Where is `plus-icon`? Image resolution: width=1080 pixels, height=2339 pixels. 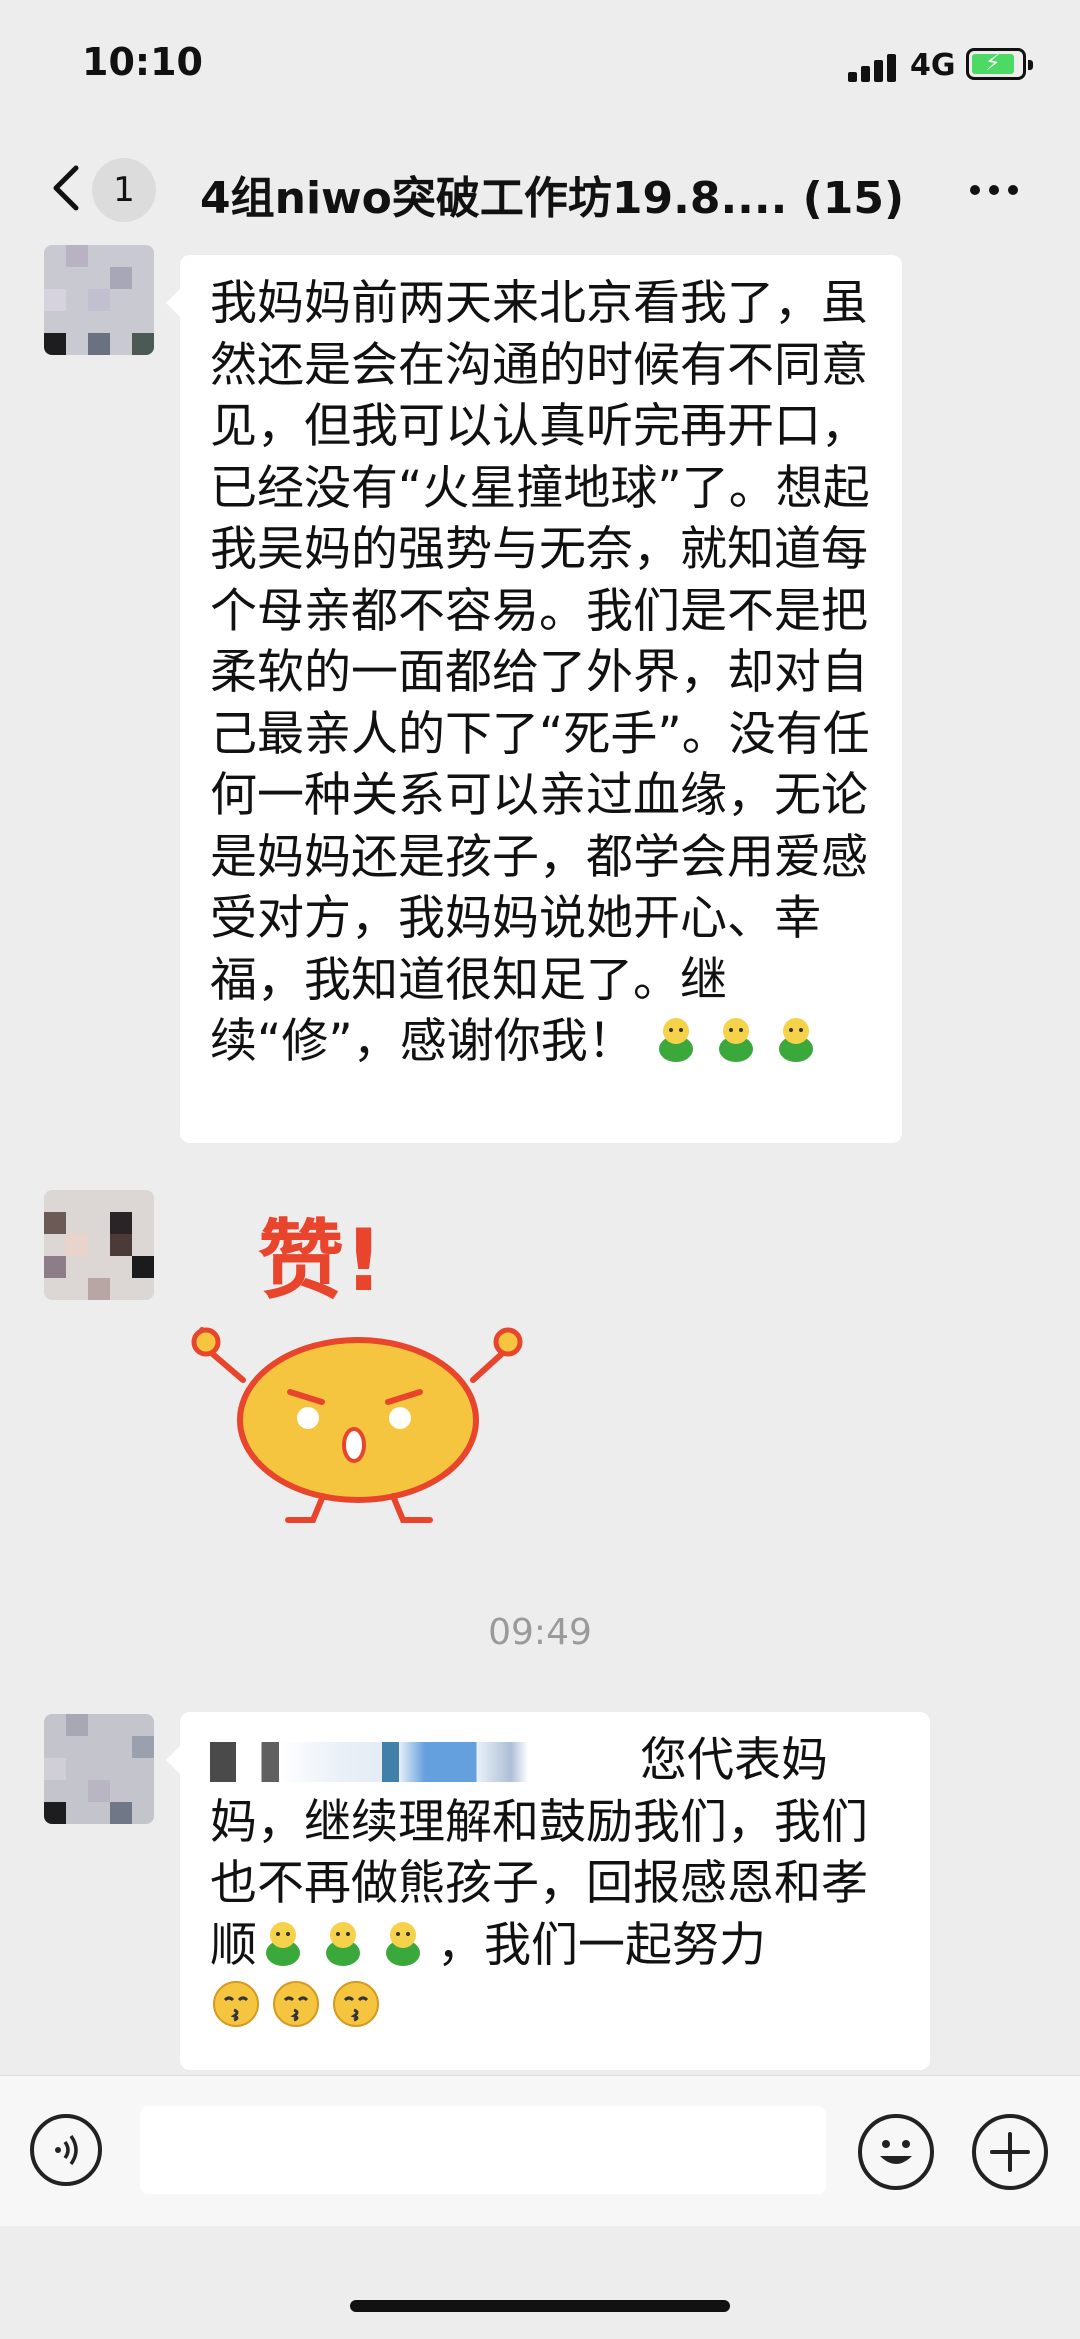
plus-icon is located at coordinates (1010, 2152).